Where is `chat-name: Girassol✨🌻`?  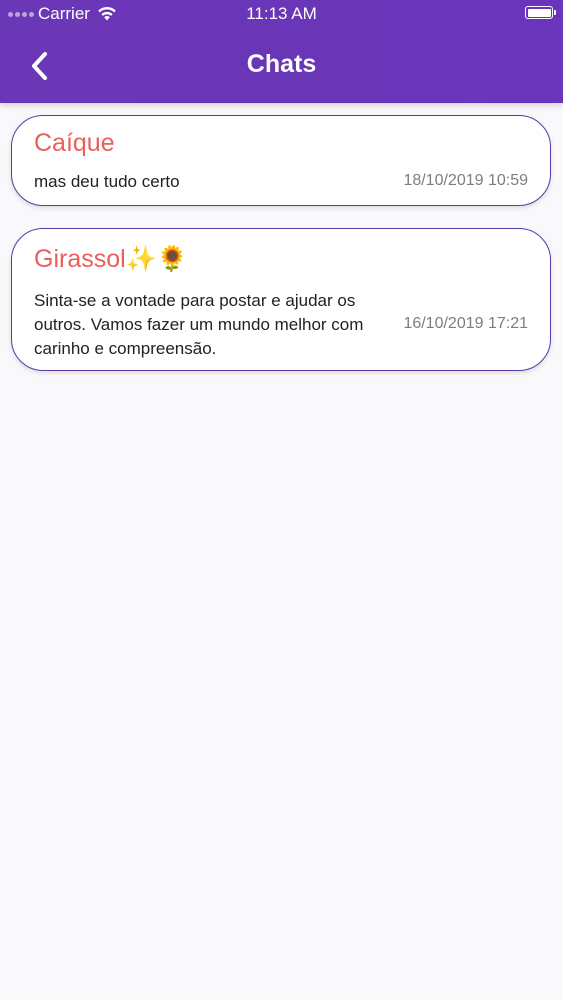 chat-name: Girassol✨🌻 is located at coordinates (111, 259).